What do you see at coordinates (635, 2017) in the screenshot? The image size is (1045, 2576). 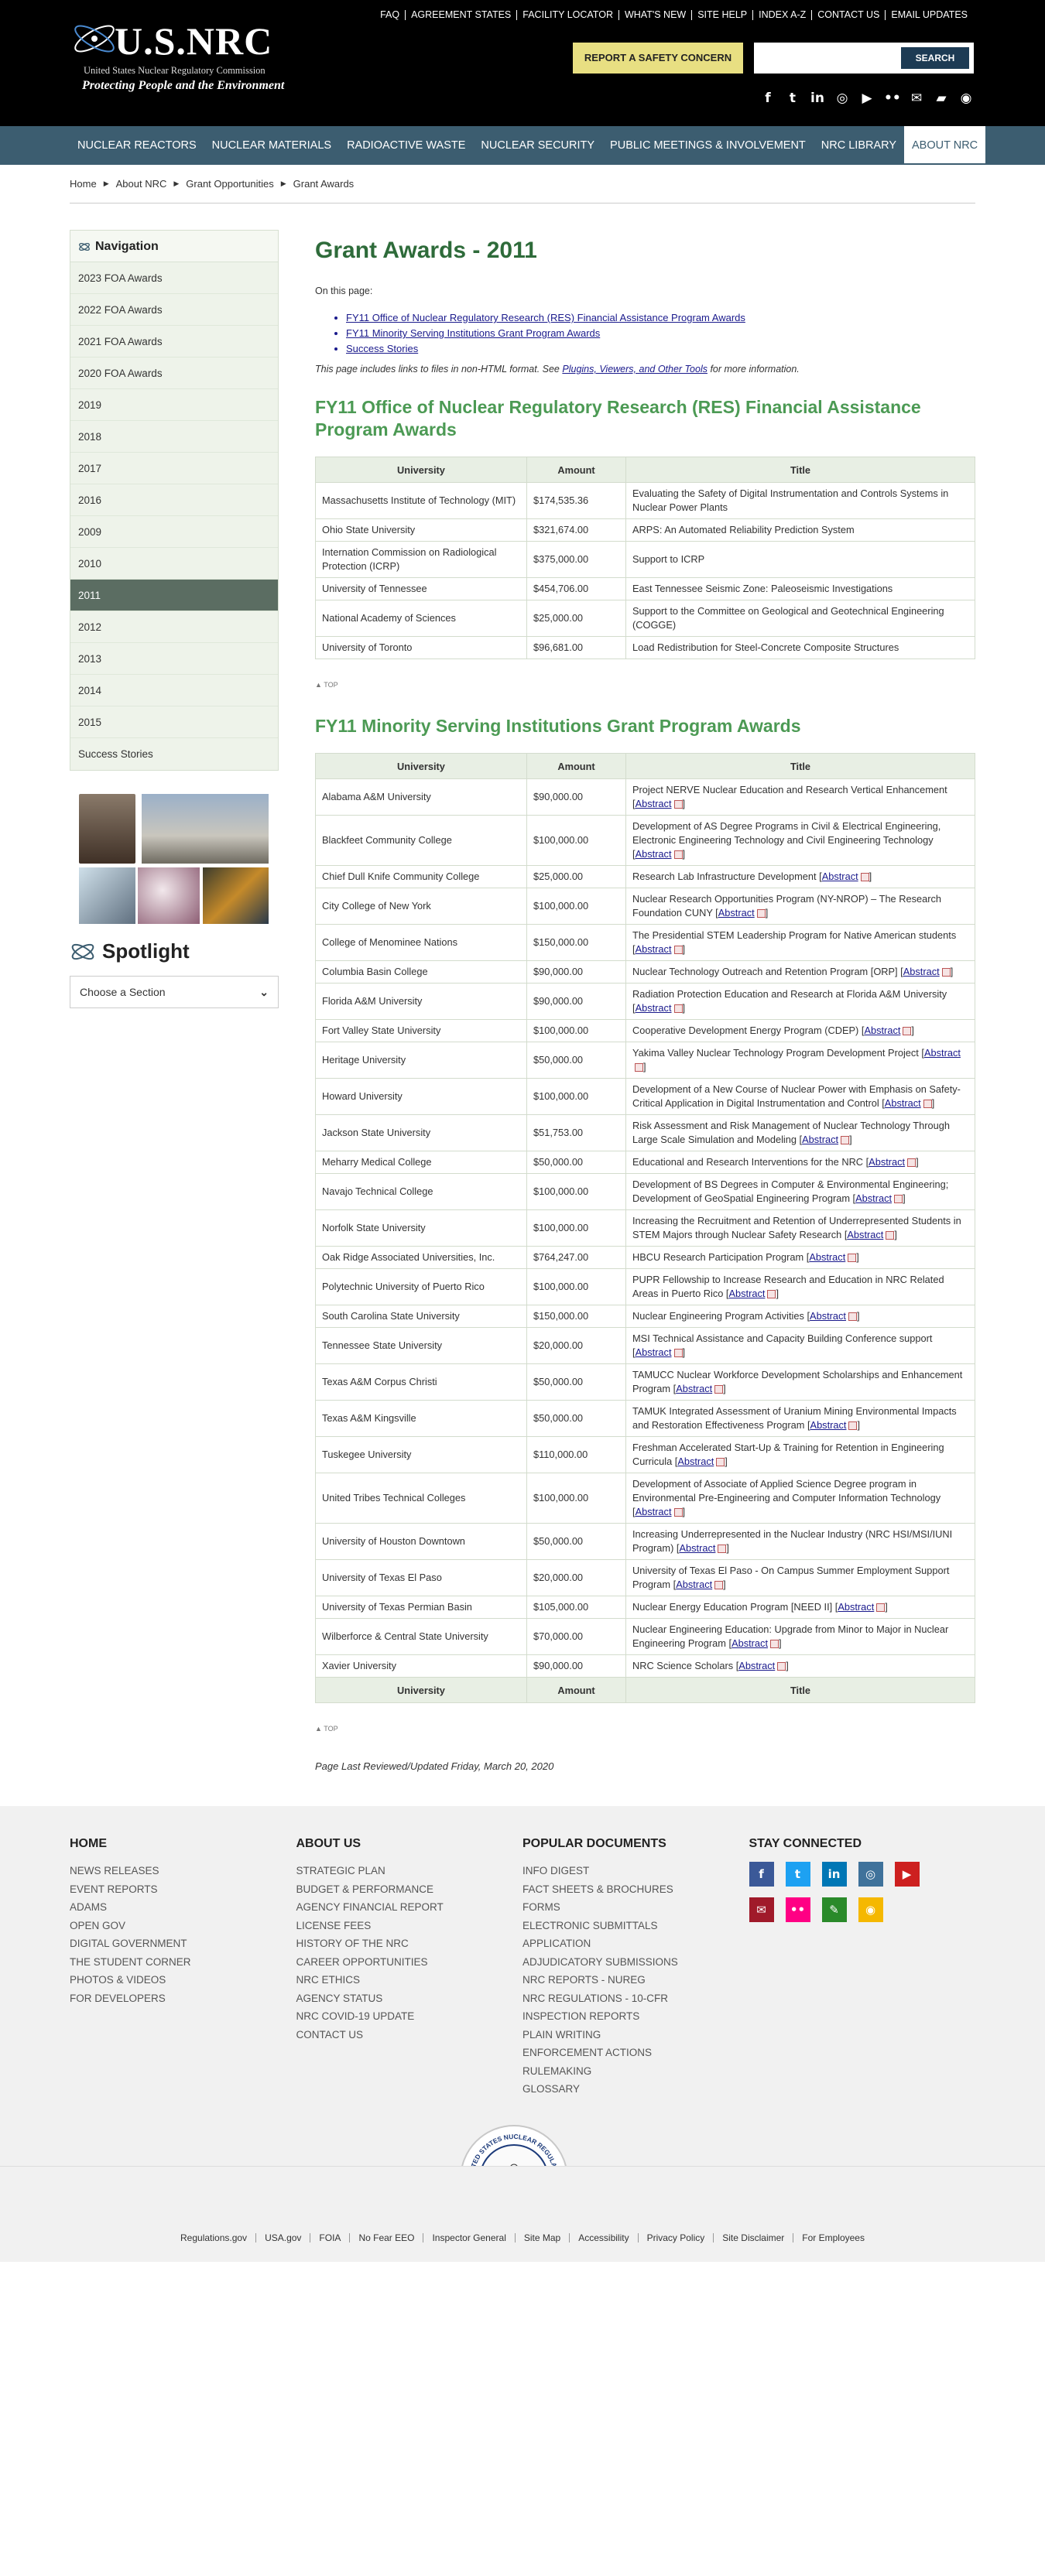 I see `footer-link: INSPECTION REPORTS` at bounding box center [635, 2017].